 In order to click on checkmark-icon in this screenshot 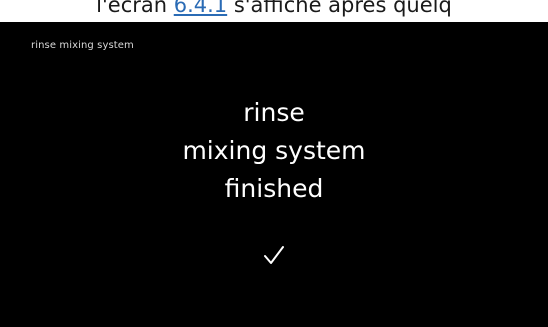, I will do `click(274, 254)`.